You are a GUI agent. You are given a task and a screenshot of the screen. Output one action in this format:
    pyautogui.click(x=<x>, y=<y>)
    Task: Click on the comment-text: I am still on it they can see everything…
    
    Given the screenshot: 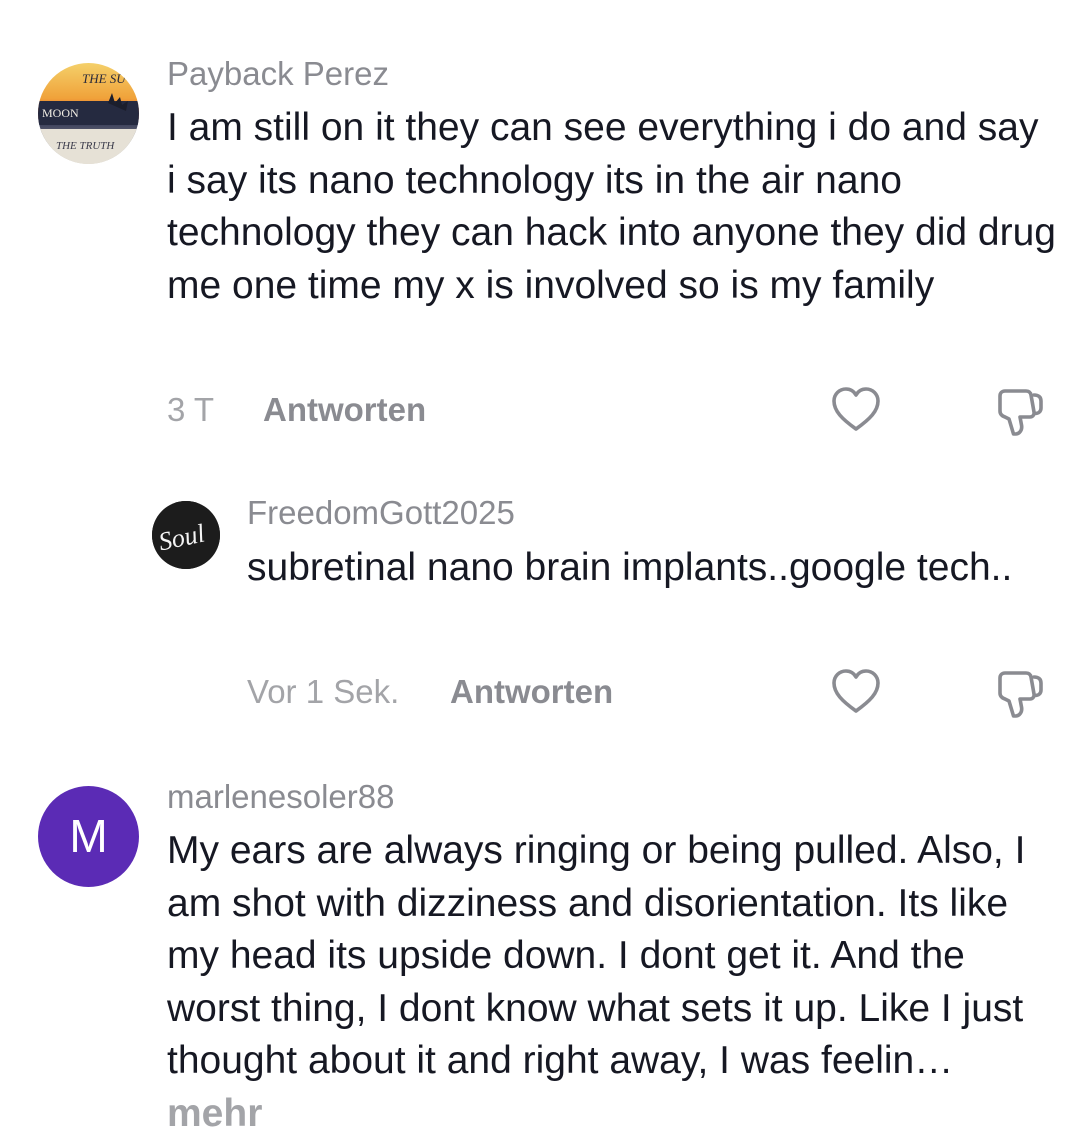 What is the action you would take?
    pyautogui.click(x=611, y=206)
    